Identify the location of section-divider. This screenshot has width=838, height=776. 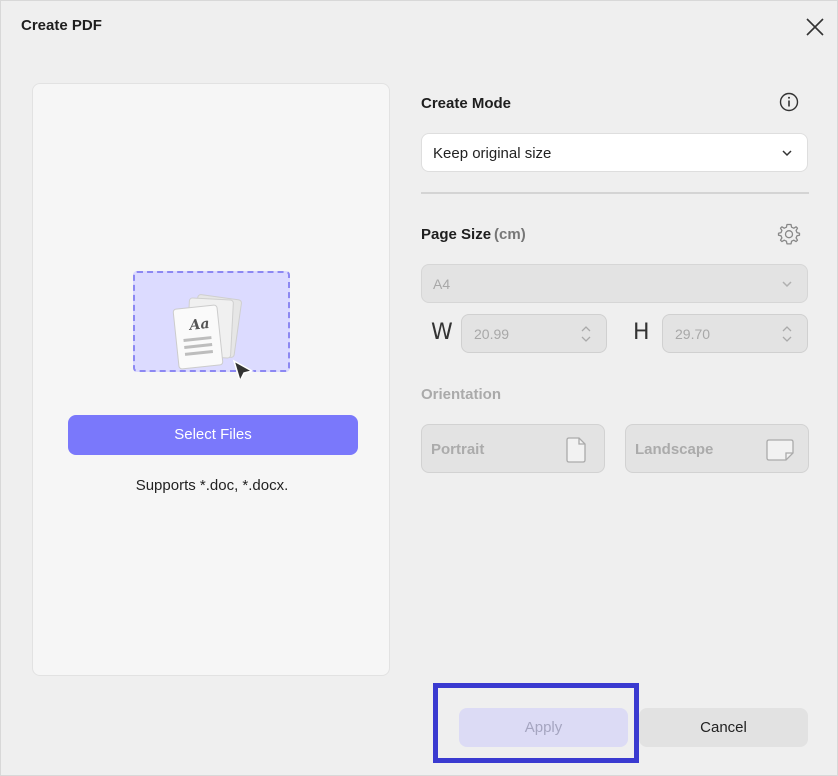
(615, 193).